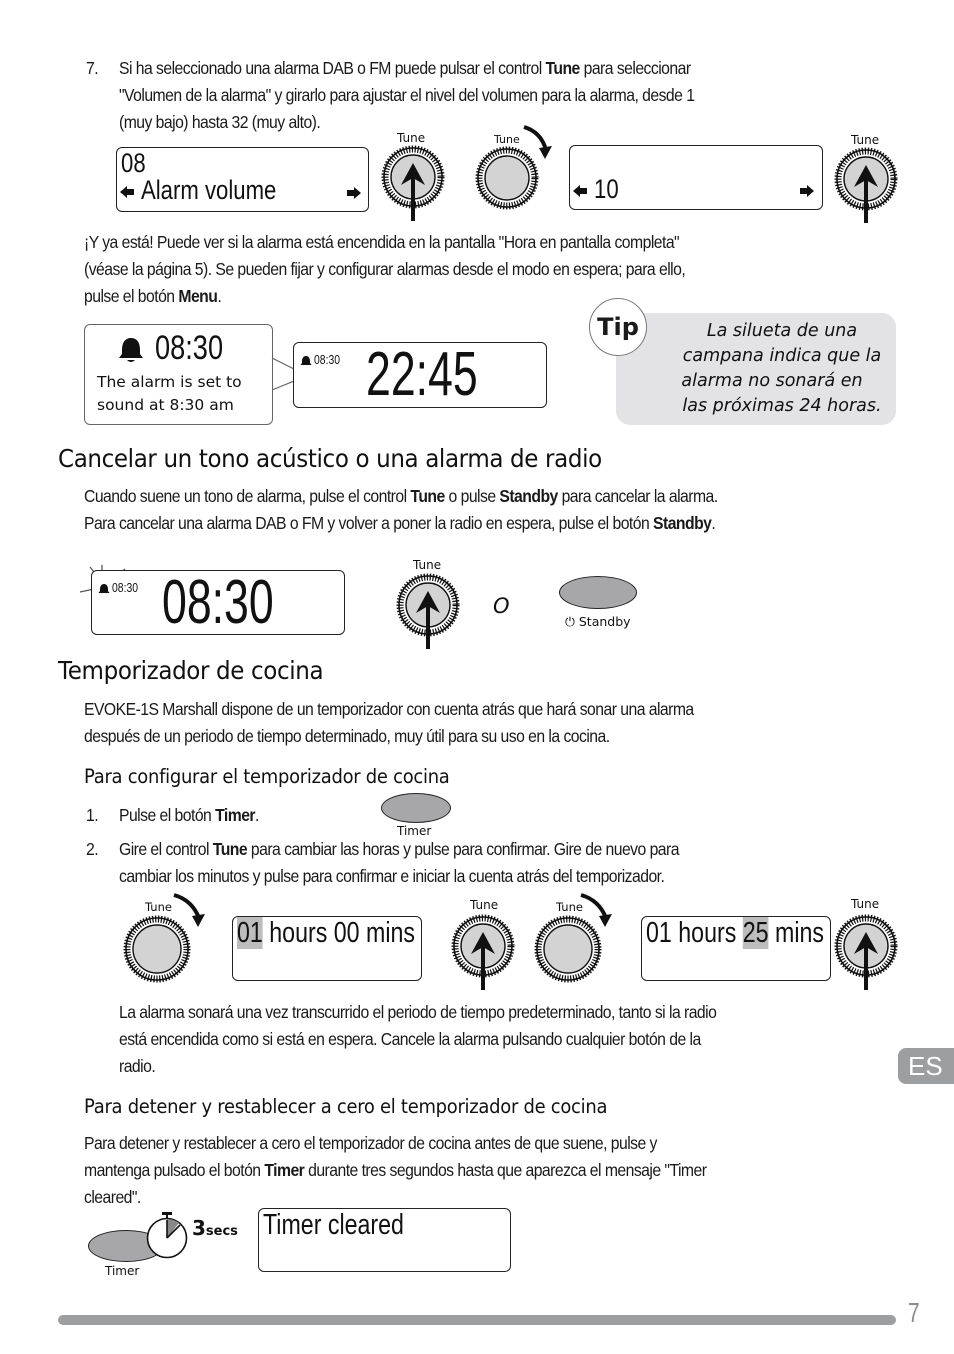 Image resolution: width=954 pixels, height=1354 pixels. Describe the element at coordinates (782, 356) in the screenshot. I see `tip-line-2: campana indica que la` at that location.